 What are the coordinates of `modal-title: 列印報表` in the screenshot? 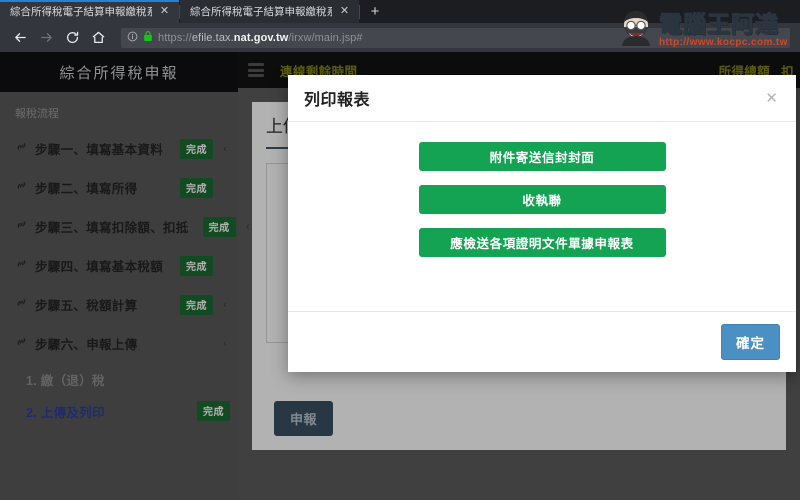 It's located at (337, 100).